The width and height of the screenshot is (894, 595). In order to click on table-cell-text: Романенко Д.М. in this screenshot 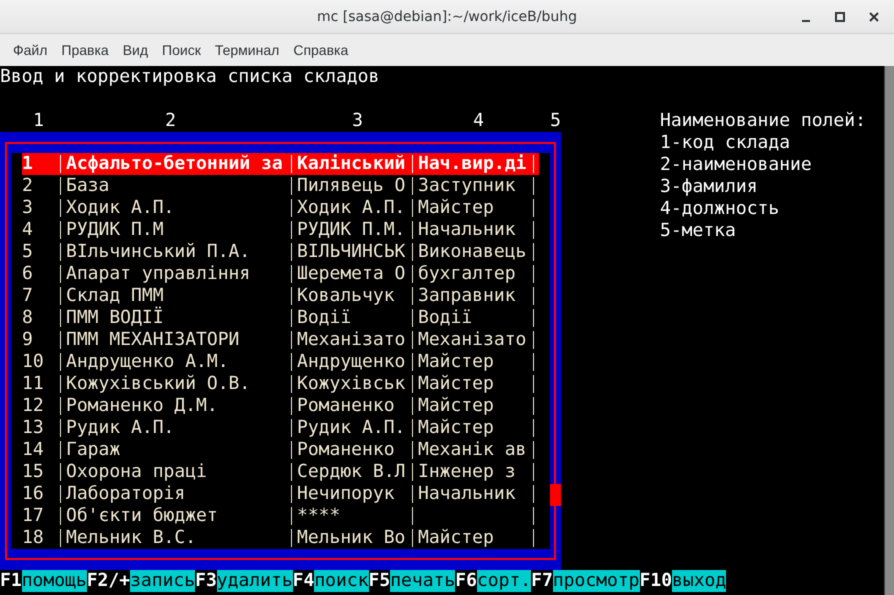, I will do `click(142, 406)`.